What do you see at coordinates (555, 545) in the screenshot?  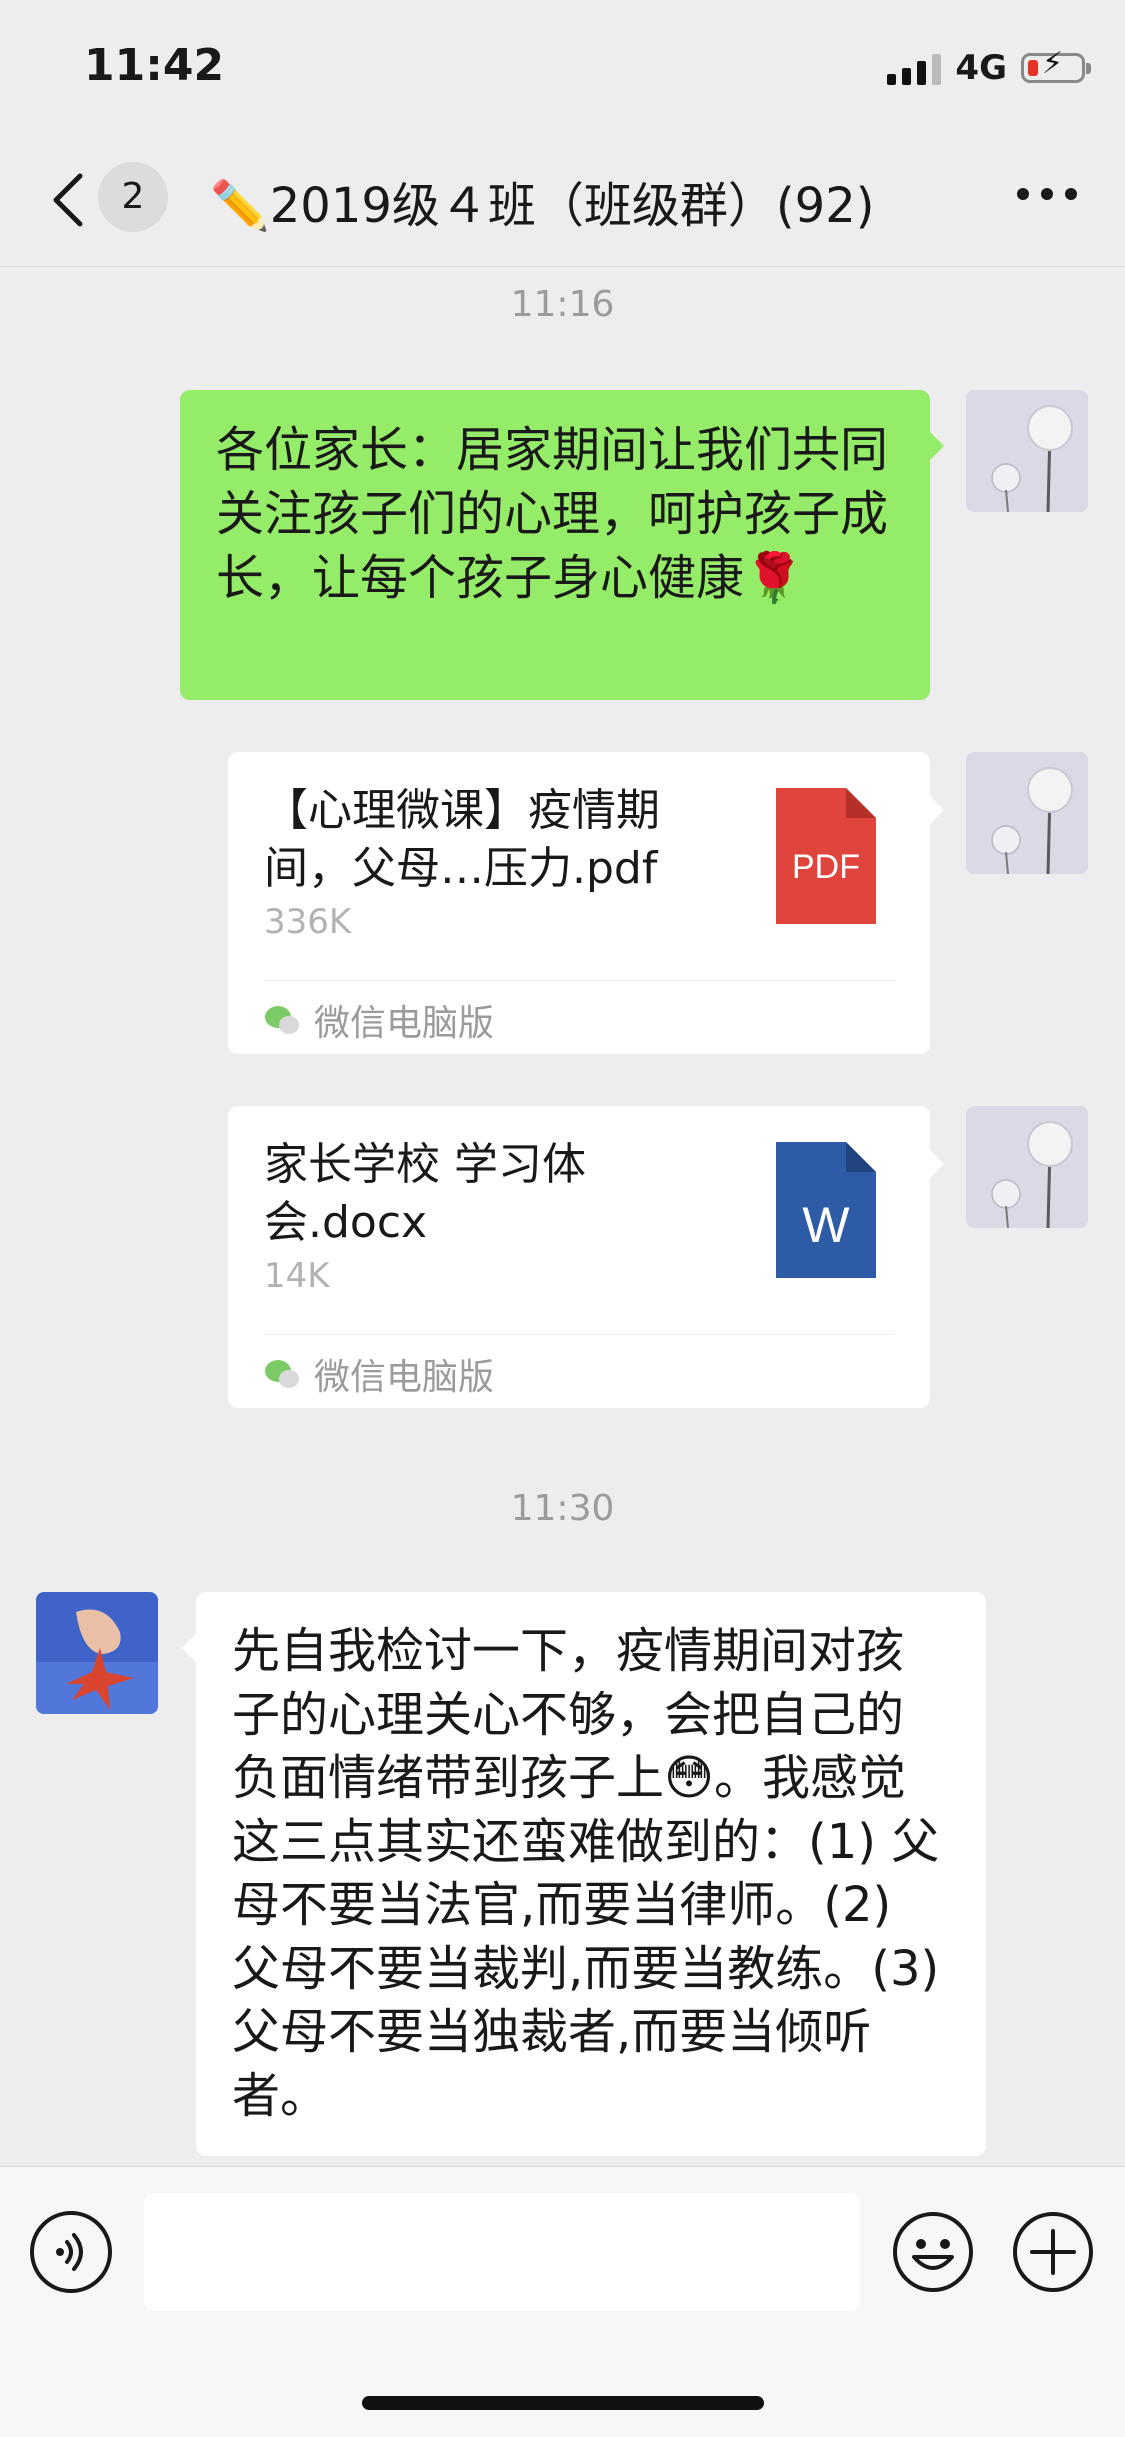 I see `sent-message-bubble: 各位家长：居家期间让我们共同关注孩子们的心理，呵护孩子成长，让每个孩子身心健康🌹` at bounding box center [555, 545].